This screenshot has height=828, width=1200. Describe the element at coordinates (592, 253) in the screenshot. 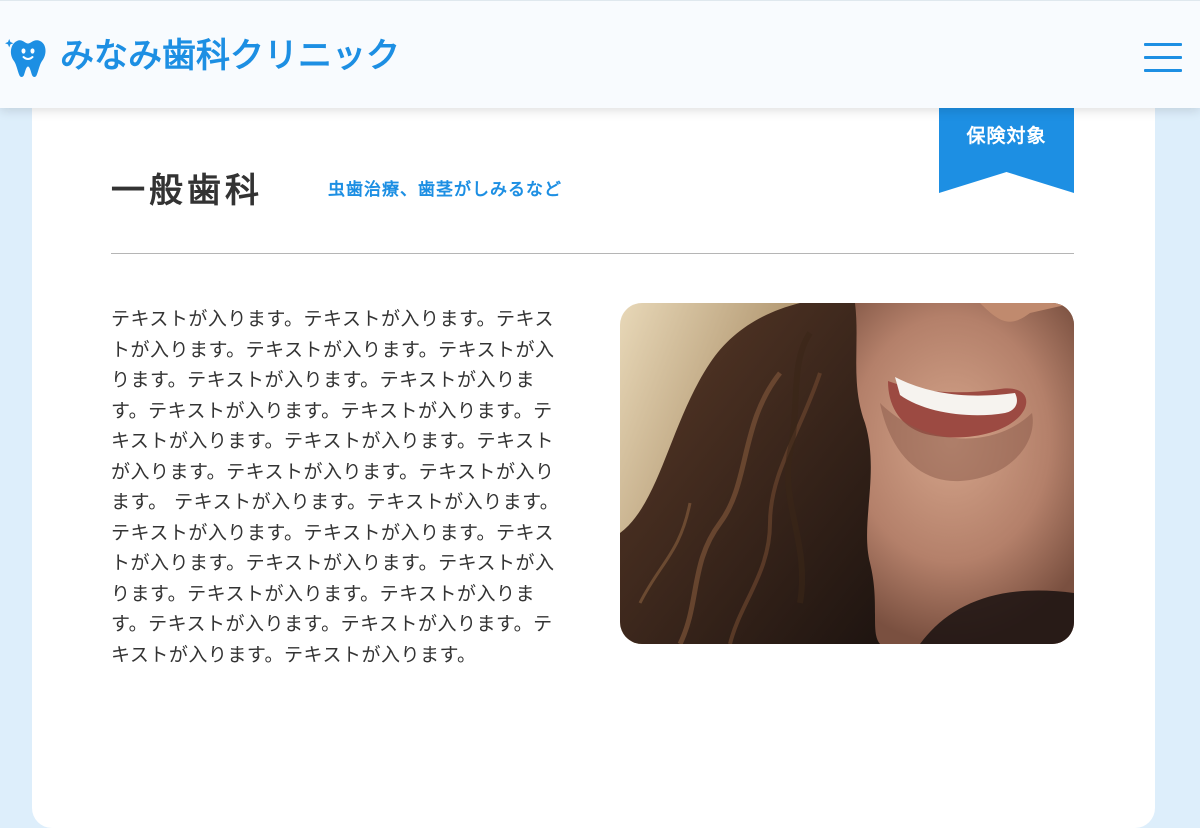

I see `section-divider` at that location.